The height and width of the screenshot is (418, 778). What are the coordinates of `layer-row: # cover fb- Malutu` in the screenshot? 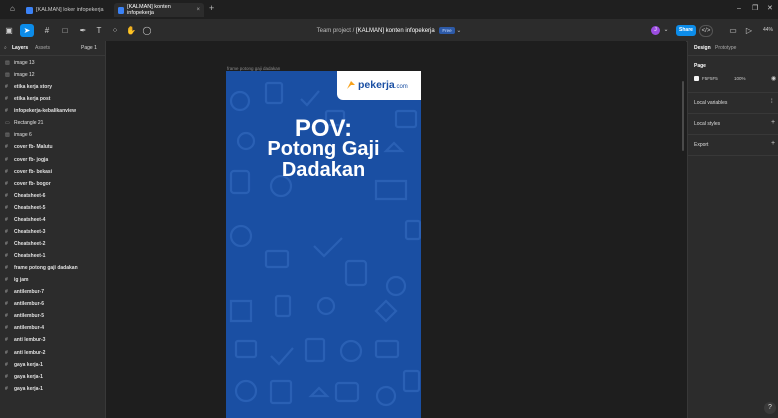 It's located at (52, 147).